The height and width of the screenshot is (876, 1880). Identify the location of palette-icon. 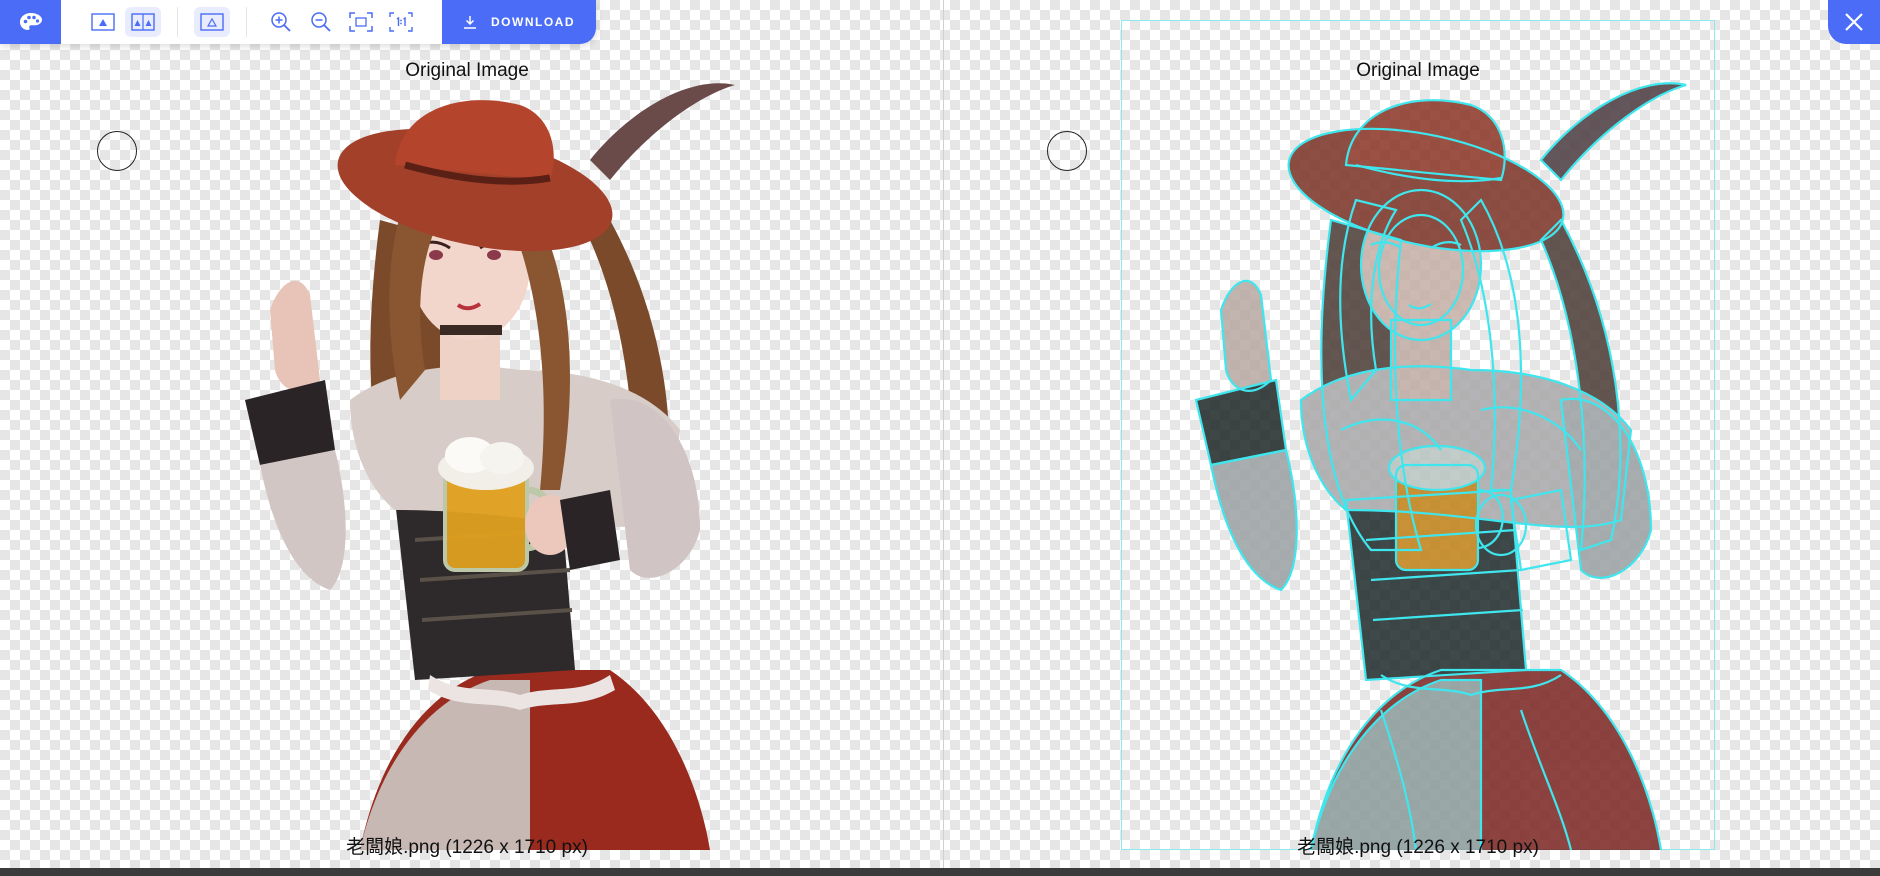
(30, 21).